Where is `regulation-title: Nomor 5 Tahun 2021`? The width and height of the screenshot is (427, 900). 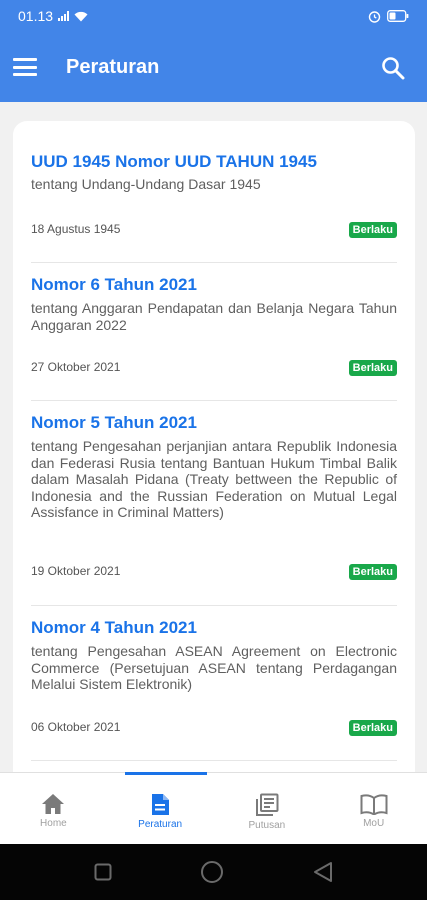 regulation-title: Nomor 5 Tahun 2021 is located at coordinates (114, 422).